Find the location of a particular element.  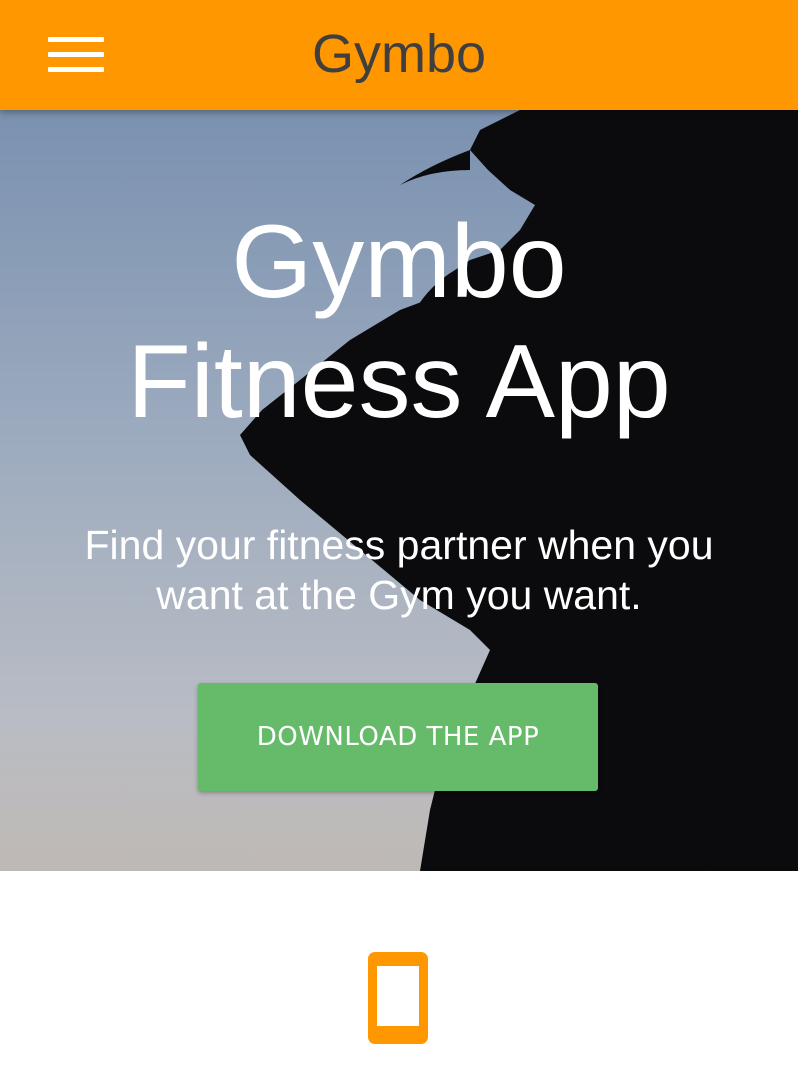

download-app-button: DOWNLOAD THE APP is located at coordinates (398, 737).